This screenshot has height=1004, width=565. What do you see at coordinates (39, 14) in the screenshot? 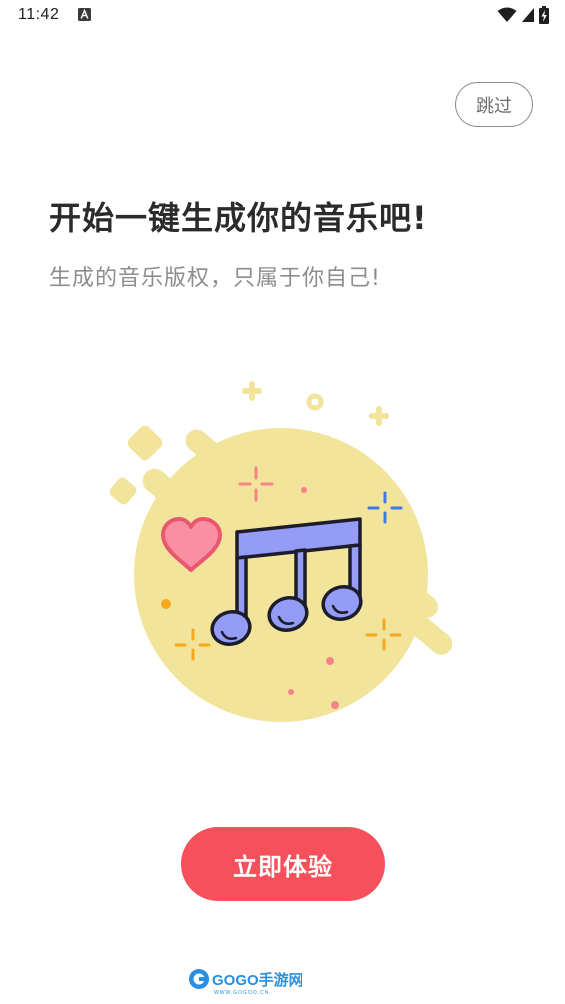
I see `status-time: 11:42` at bounding box center [39, 14].